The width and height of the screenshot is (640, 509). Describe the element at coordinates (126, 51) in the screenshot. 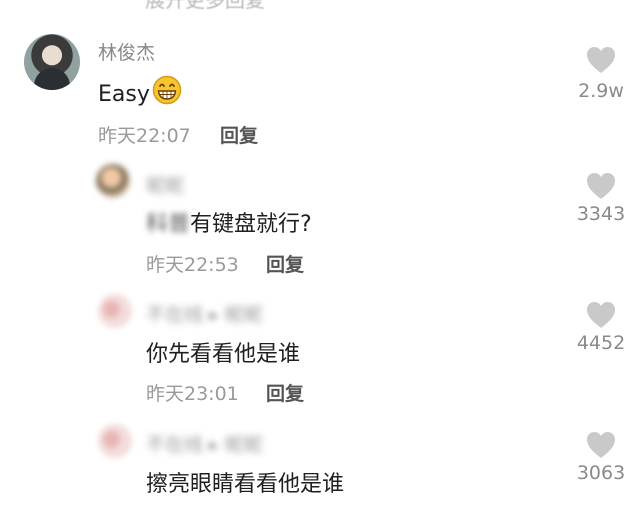

I see `comment-username: 林俊杰` at that location.